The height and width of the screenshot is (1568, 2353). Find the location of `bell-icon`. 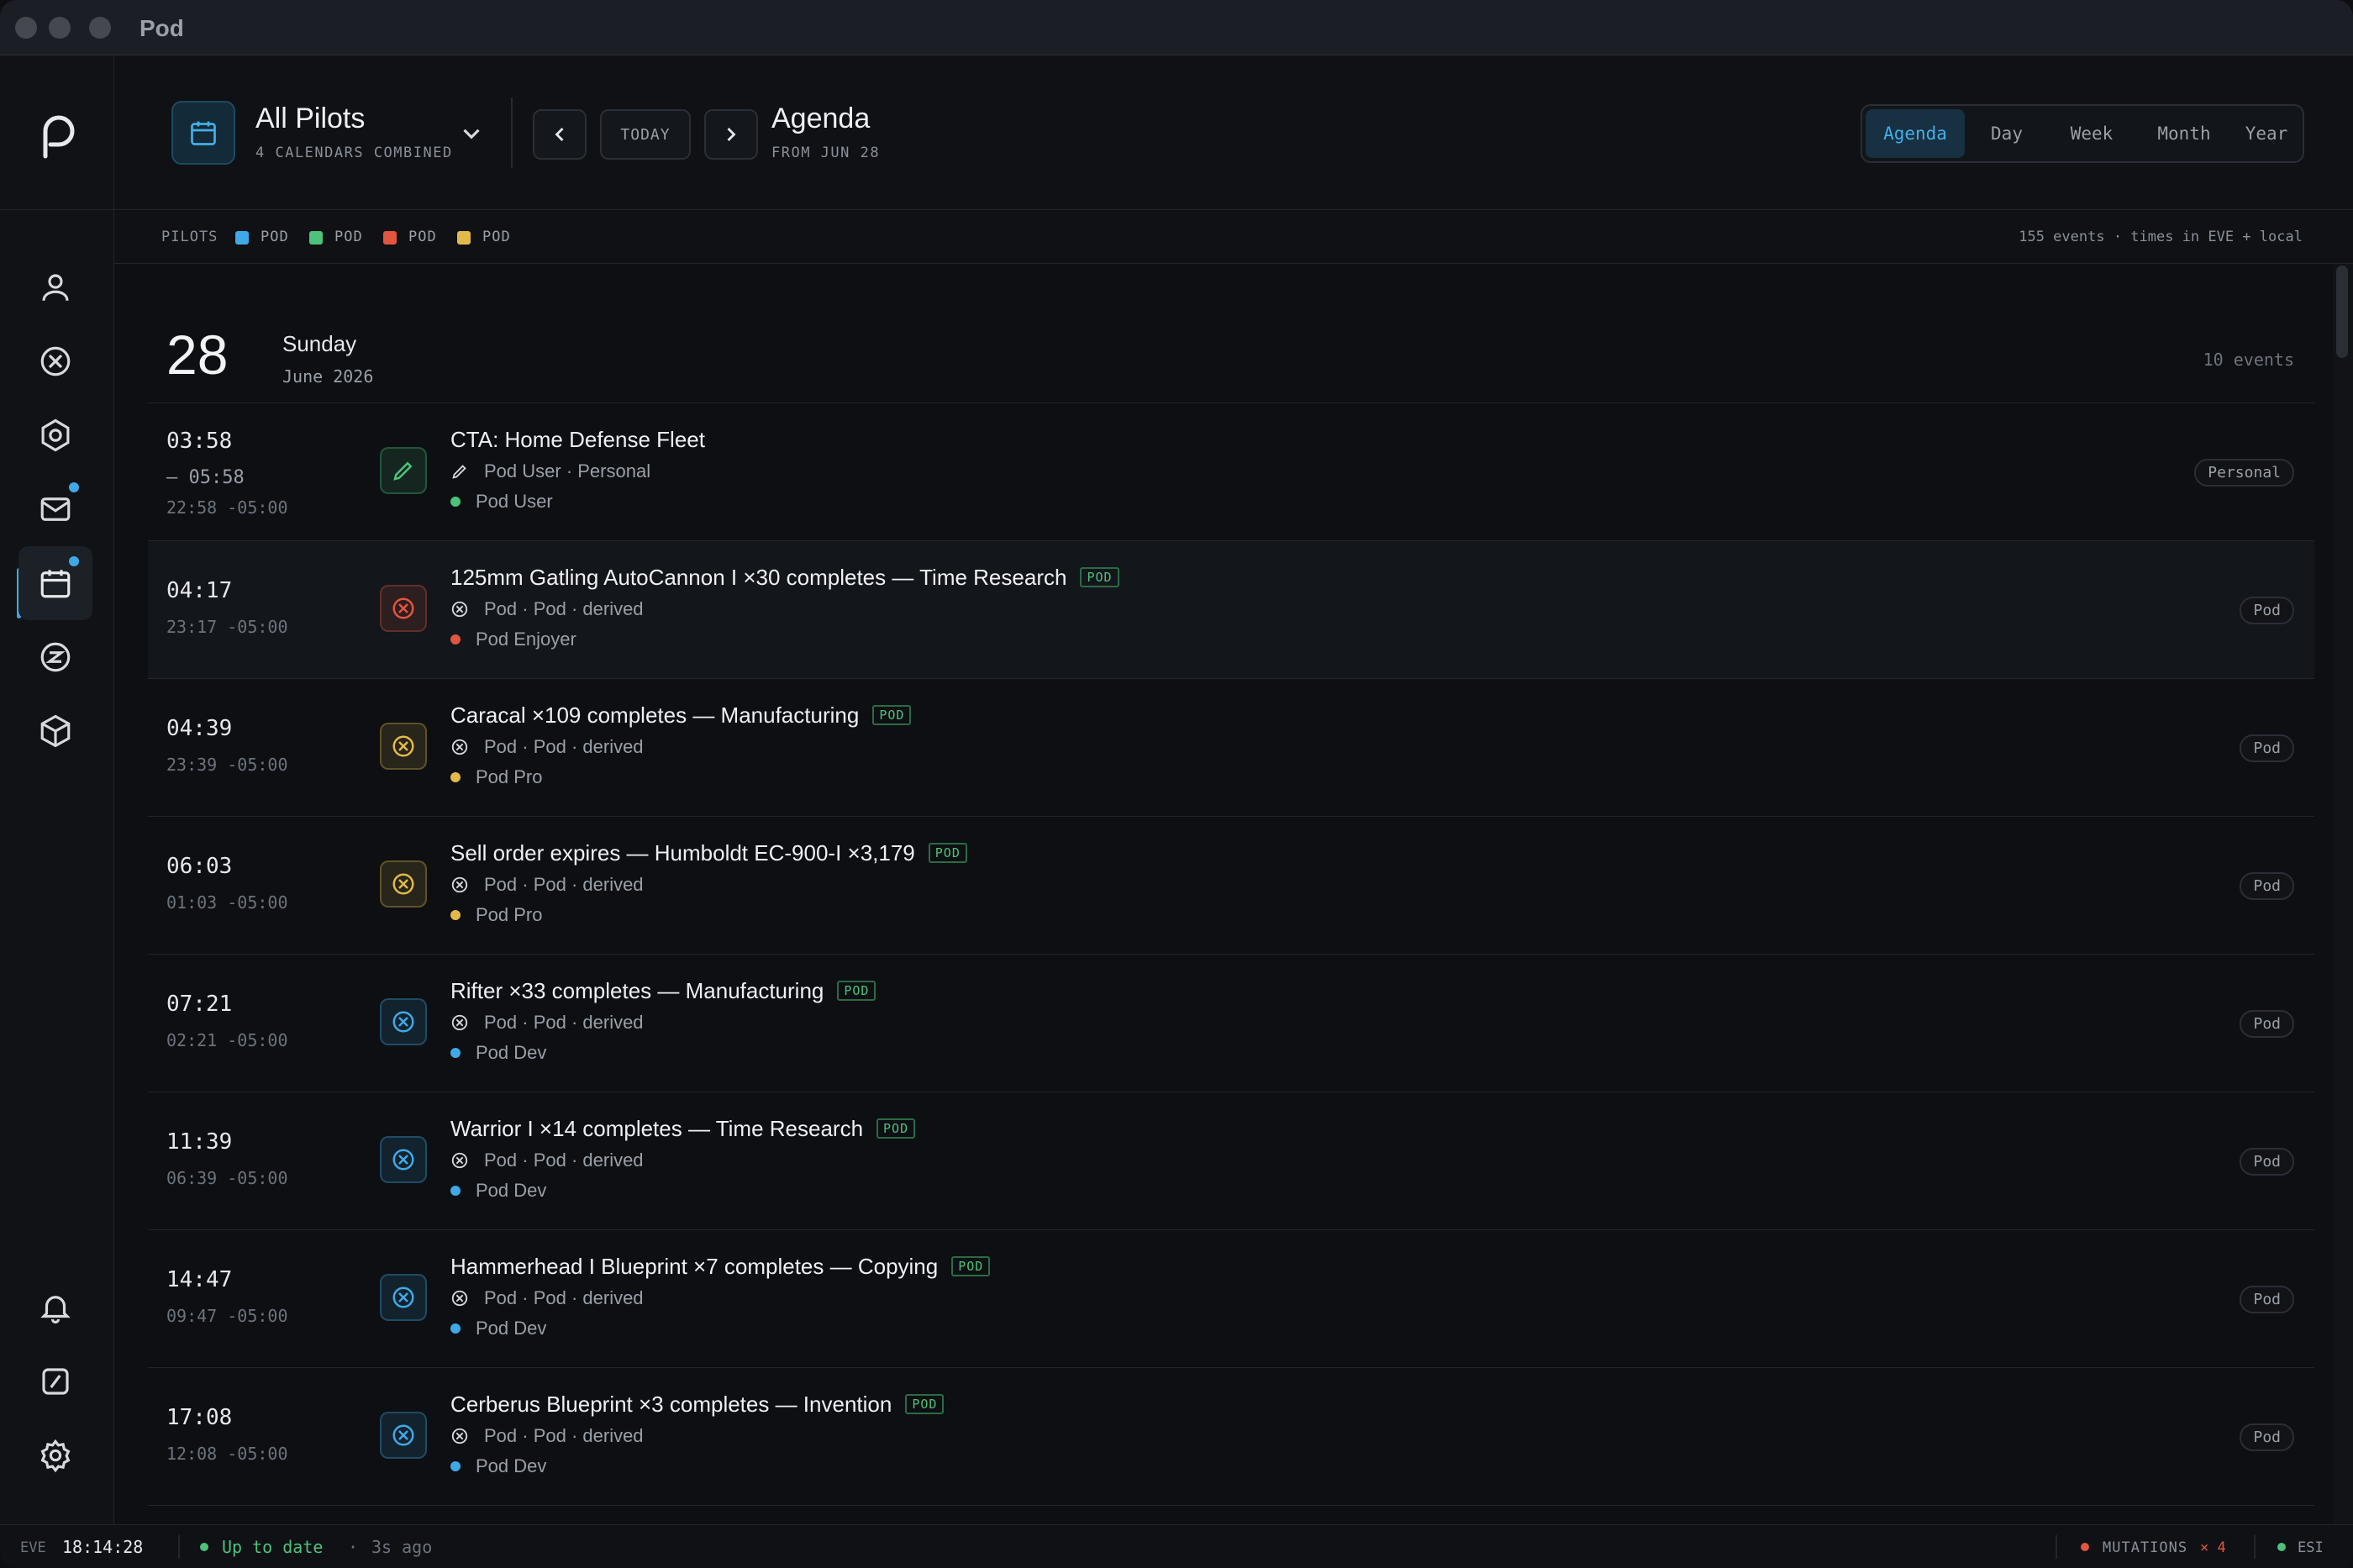

bell-icon is located at coordinates (55, 1310).